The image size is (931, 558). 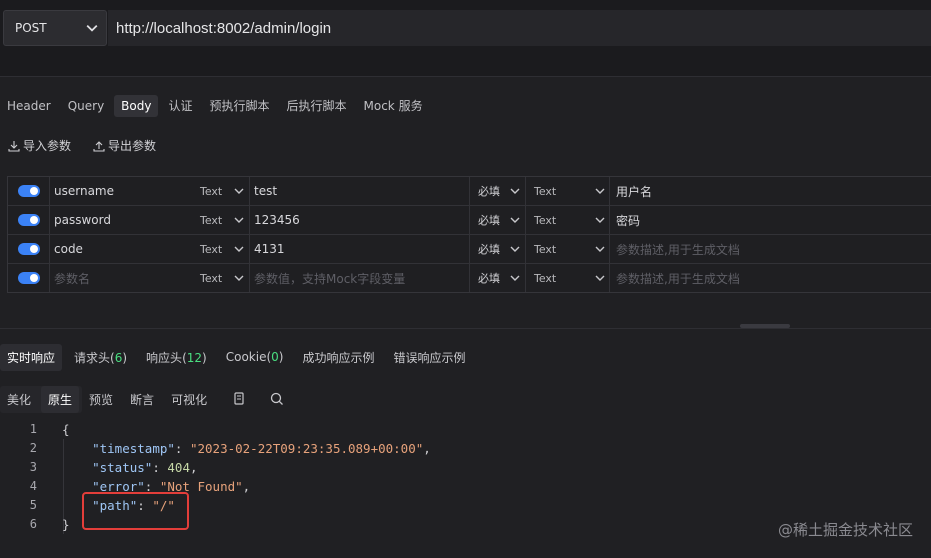 What do you see at coordinates (60, 399) in the screenshot?
I see `tab-raw: 原生` at bounding box center [60, 399].